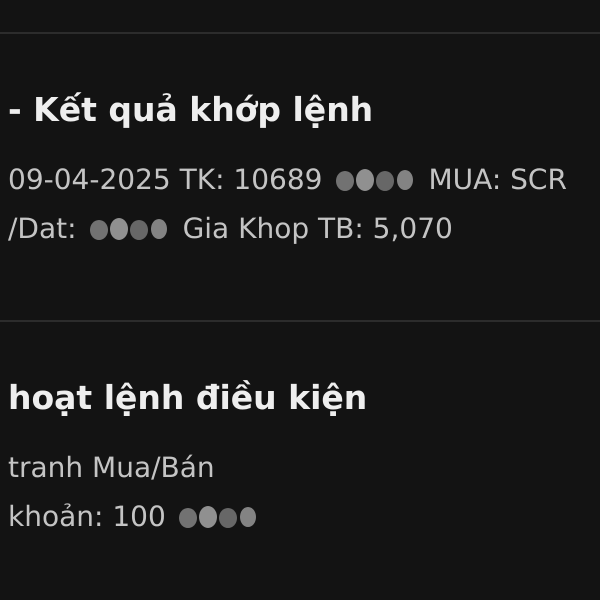 The height and width of the screenshot is (600, 600). What do you see at coordinates (165, 179) in the screenshot?
I see `notification-text: 09-04-2025 TK: 10689` at bounding box center [165, 179].